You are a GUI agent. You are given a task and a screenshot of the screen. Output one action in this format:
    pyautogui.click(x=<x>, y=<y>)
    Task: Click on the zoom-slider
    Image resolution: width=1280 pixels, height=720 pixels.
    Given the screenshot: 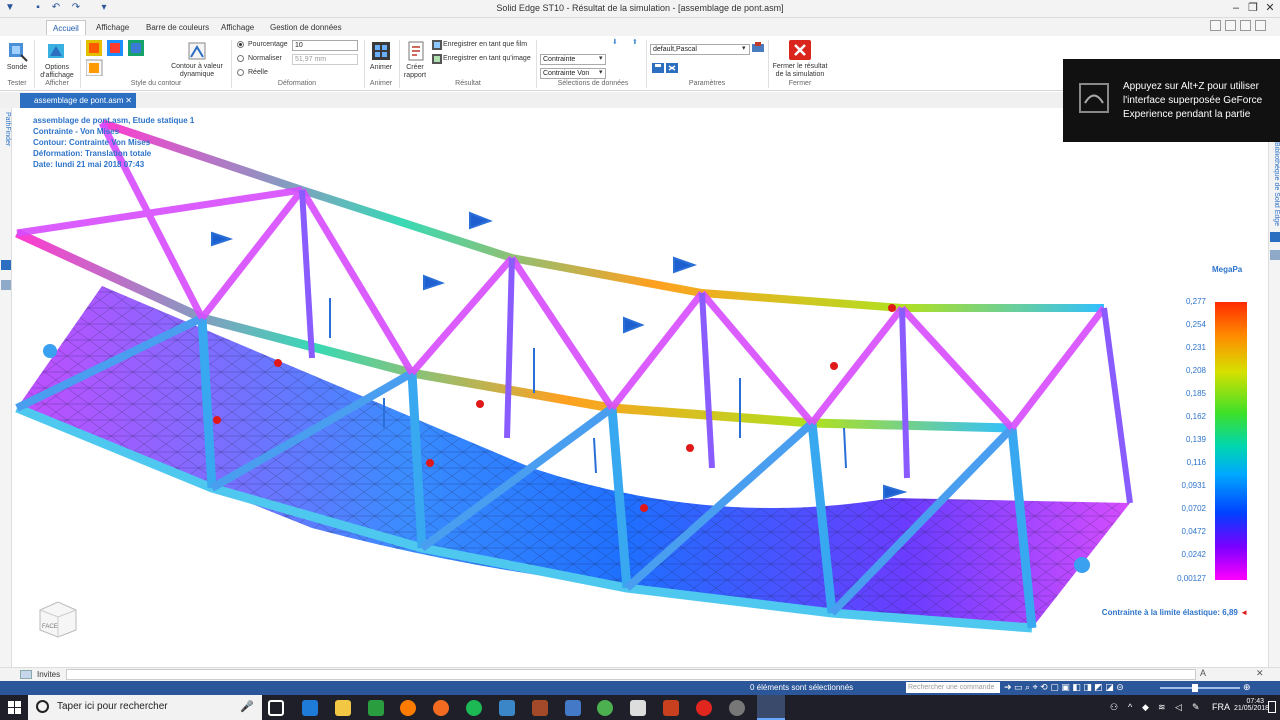 What is the action you would take?
    pyautogui.click(x=1200, y=688)
    